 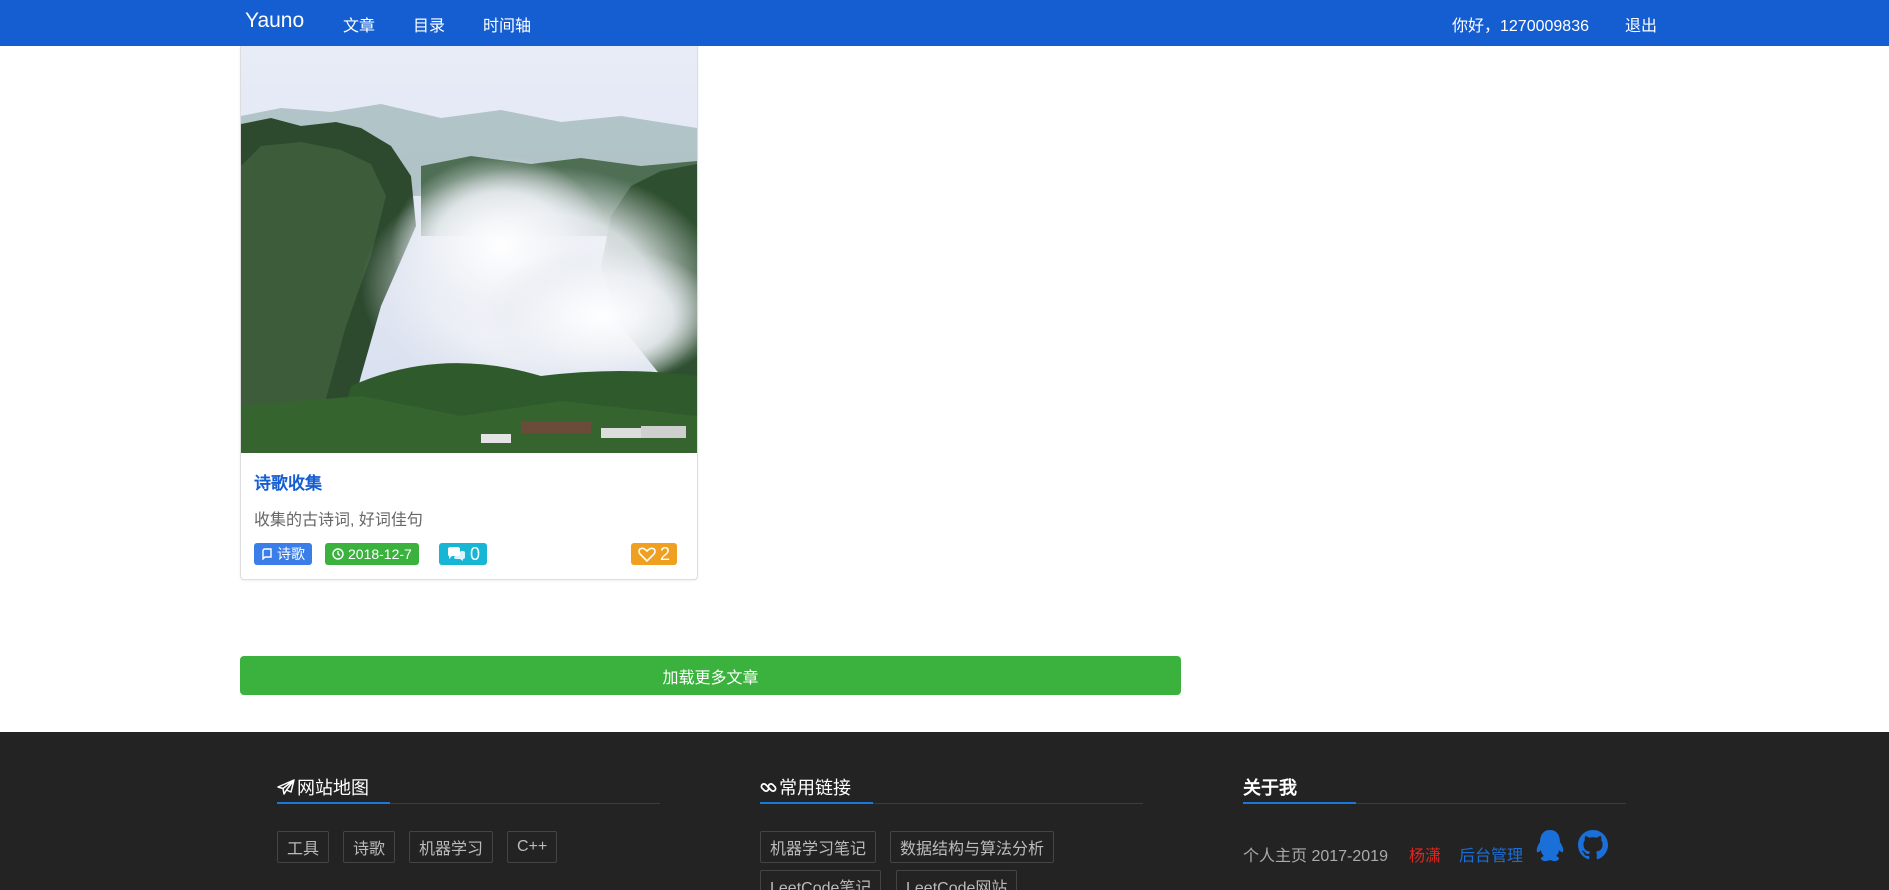 I want to click on comments-badge: 0, so click(x=463, y=554).